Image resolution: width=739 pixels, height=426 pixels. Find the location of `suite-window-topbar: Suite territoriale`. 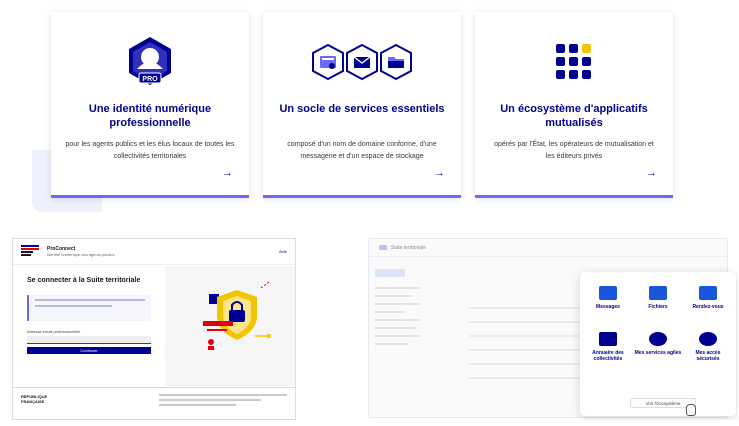

suite-window-topbar: Suite territoriale is located at coordinates (548, 248).